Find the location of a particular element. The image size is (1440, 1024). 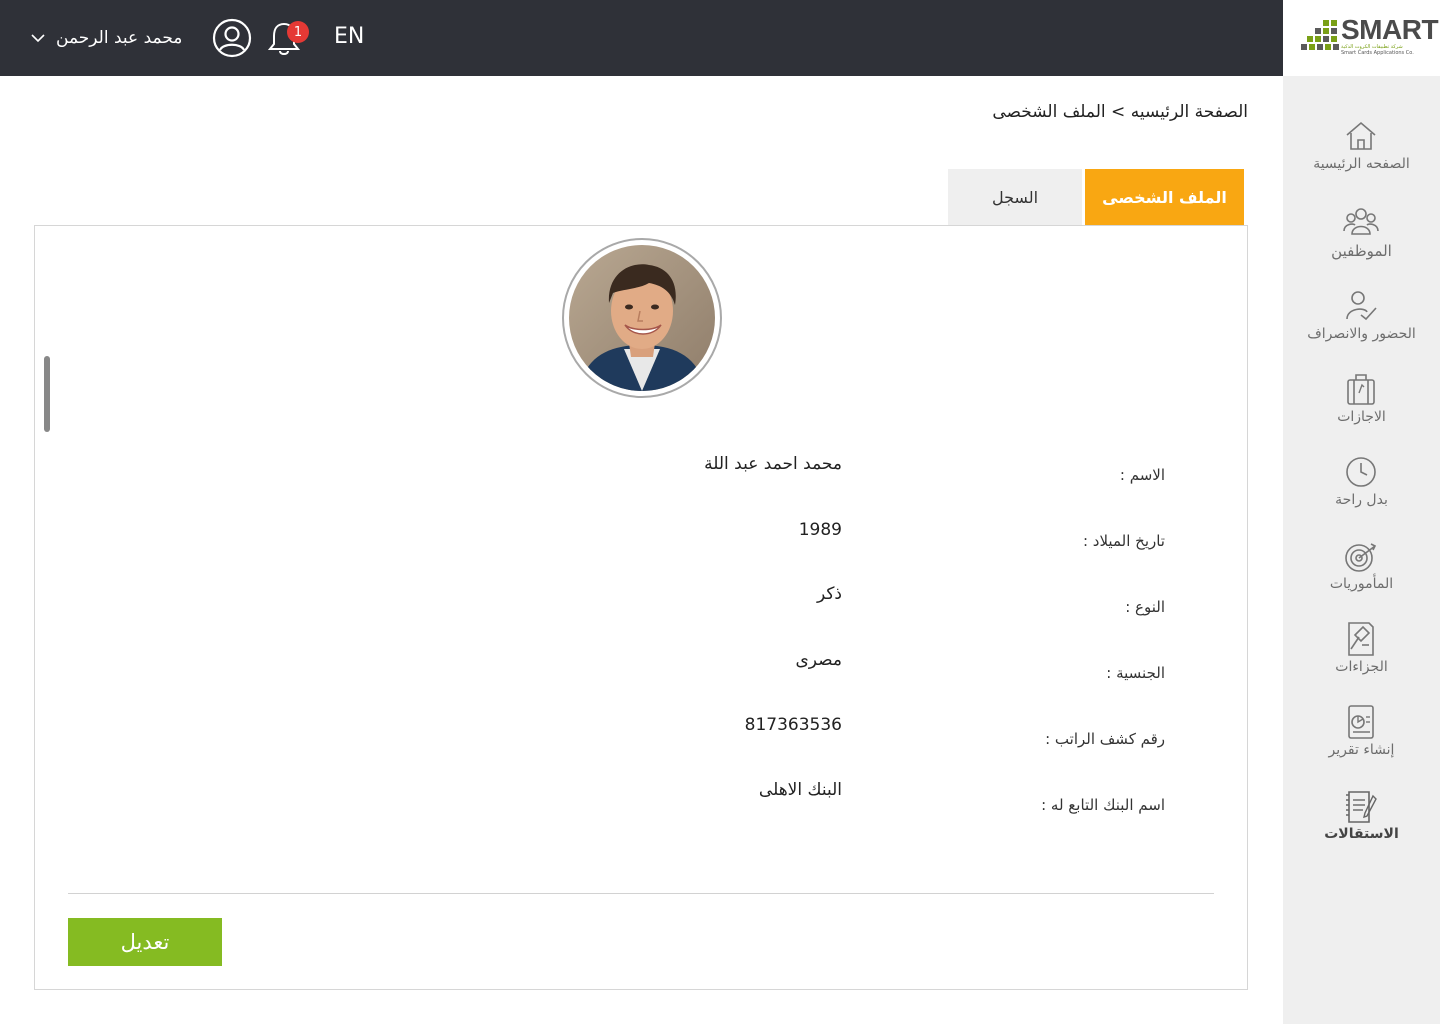

gavel-icon is located at coordinates (1361, 639).